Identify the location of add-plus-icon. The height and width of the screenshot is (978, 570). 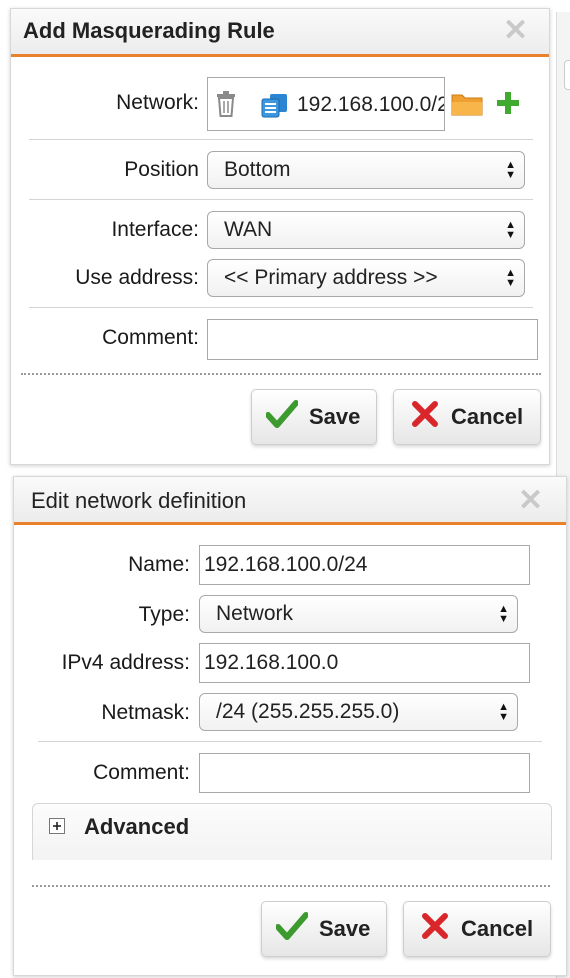
(508, 105).